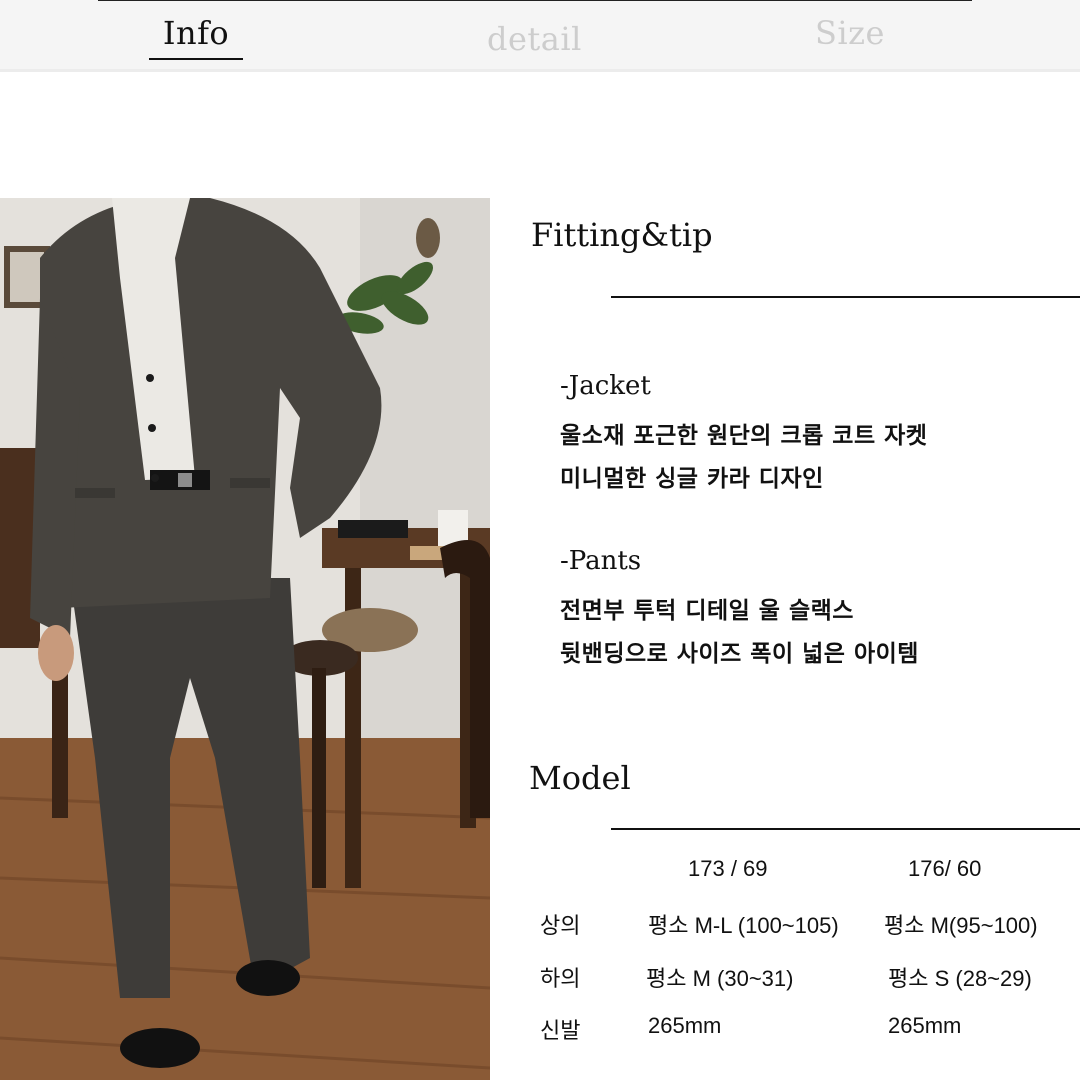 This screenshot has width=1080, height=1080. I want to click on pants-desc-2: 뒷밴딩으로 사이즈 폭이 넓은 아이템, so click(739, 654).